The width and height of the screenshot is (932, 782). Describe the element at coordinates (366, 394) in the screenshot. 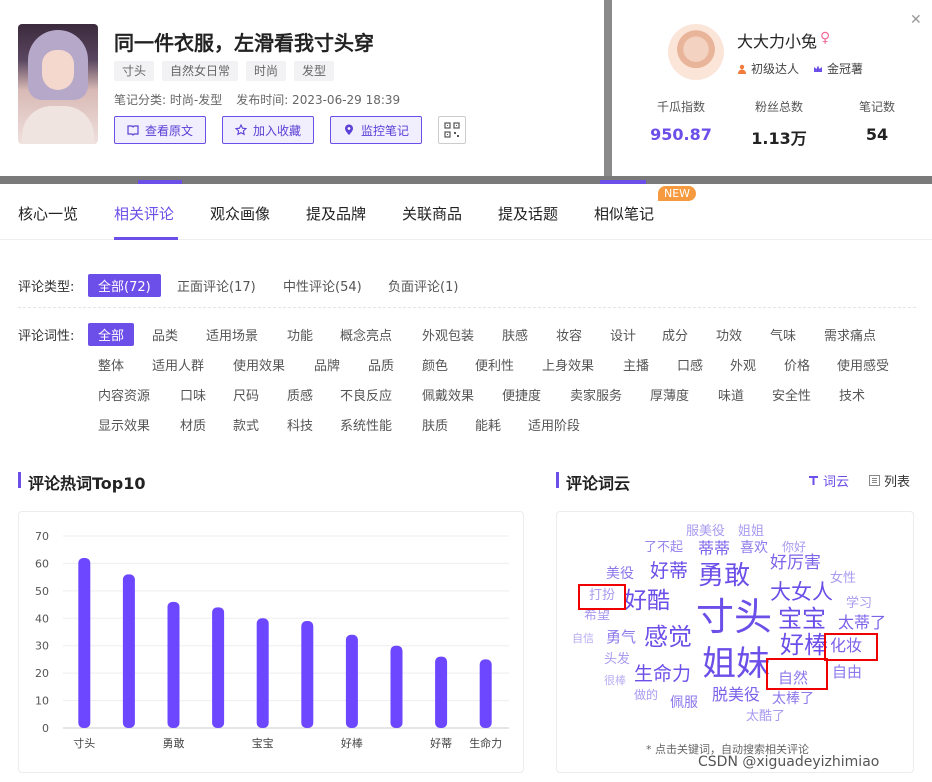

I see `attr-chip: 不良反应` at that location.